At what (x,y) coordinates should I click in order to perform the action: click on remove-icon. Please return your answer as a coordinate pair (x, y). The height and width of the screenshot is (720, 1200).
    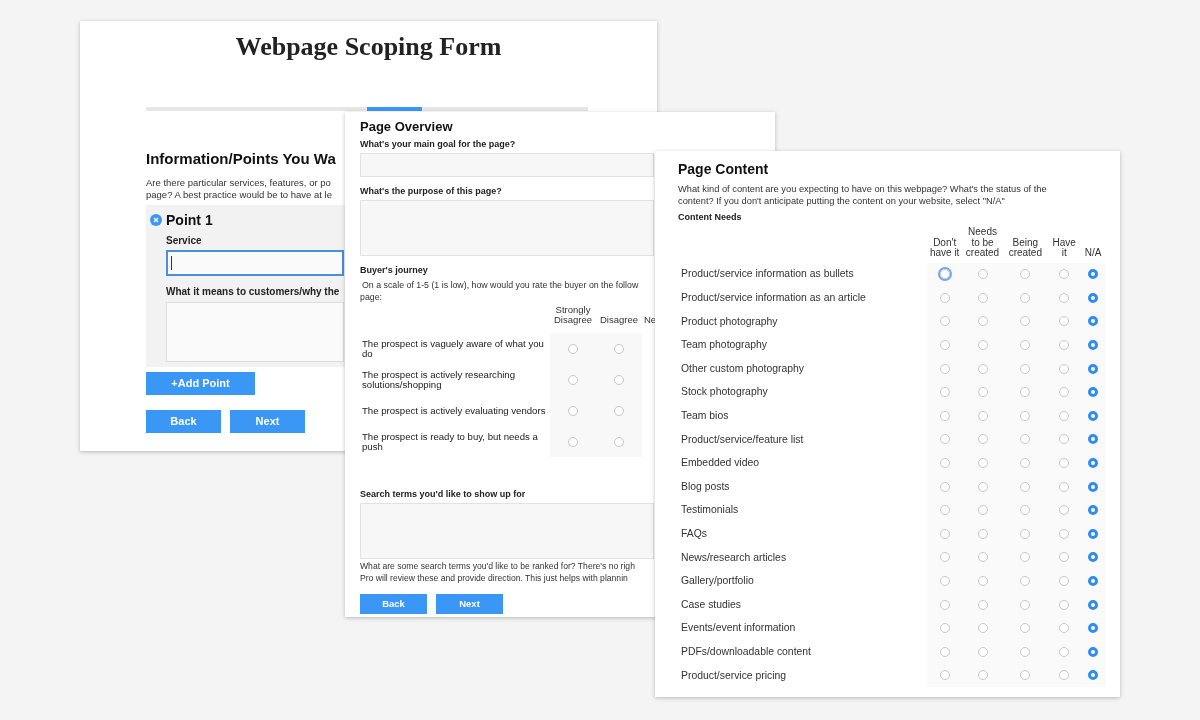
    Looking at the image, I should click on (156, 220).